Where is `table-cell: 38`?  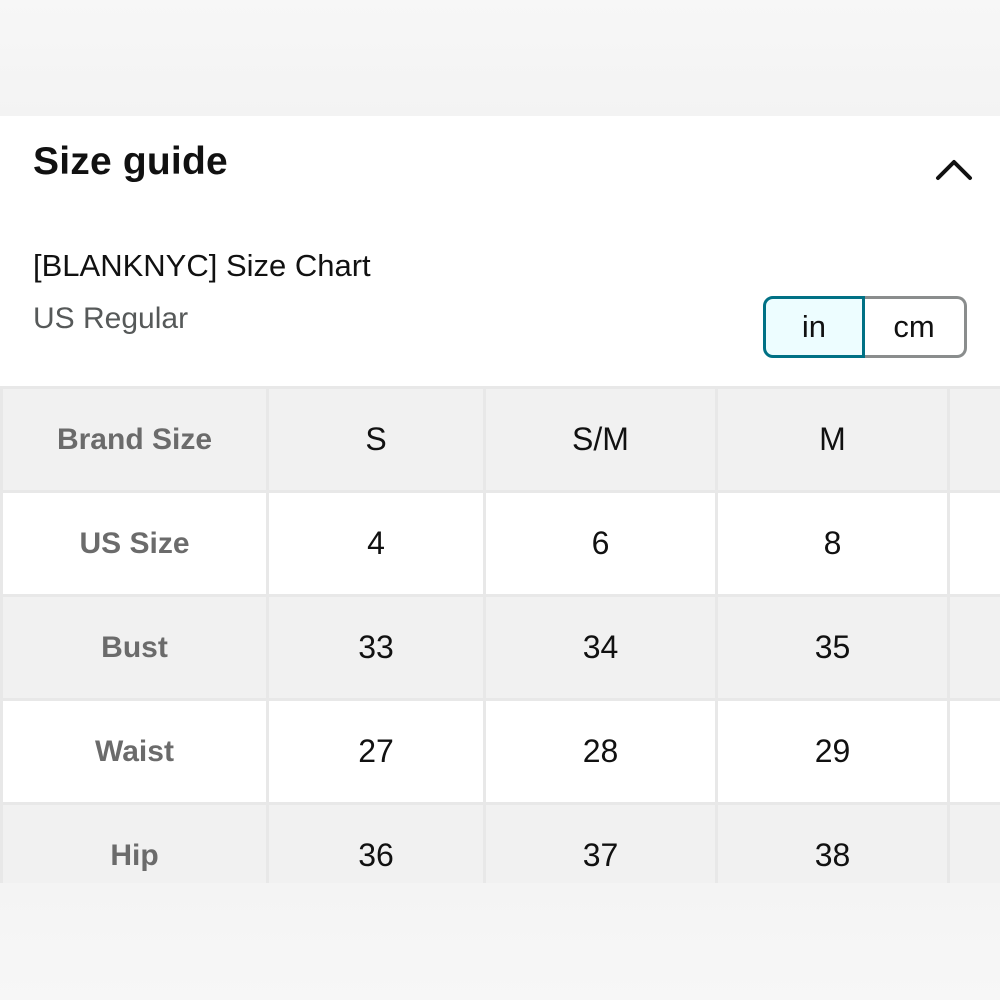
table-cell: 38 is located at coordinates (832, 842).